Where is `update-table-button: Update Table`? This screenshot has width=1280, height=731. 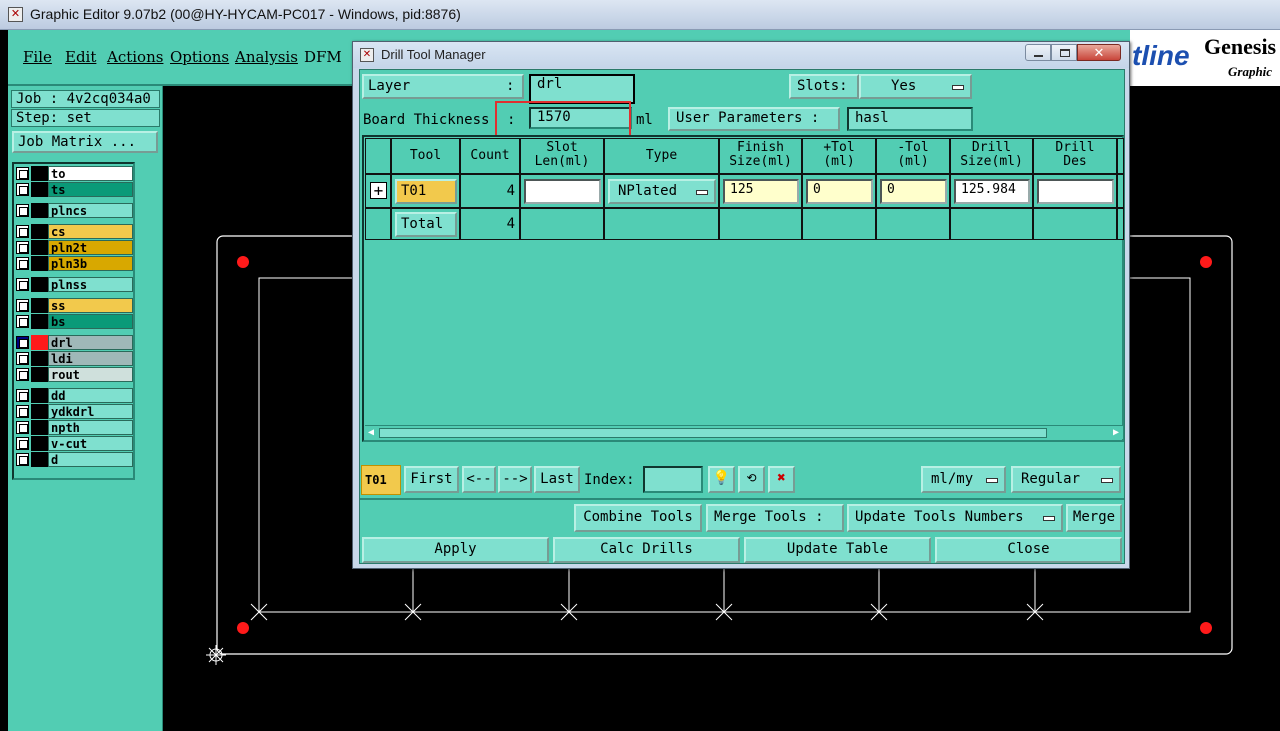
update-table-button: Update Table is located at coordinates (837, 550).